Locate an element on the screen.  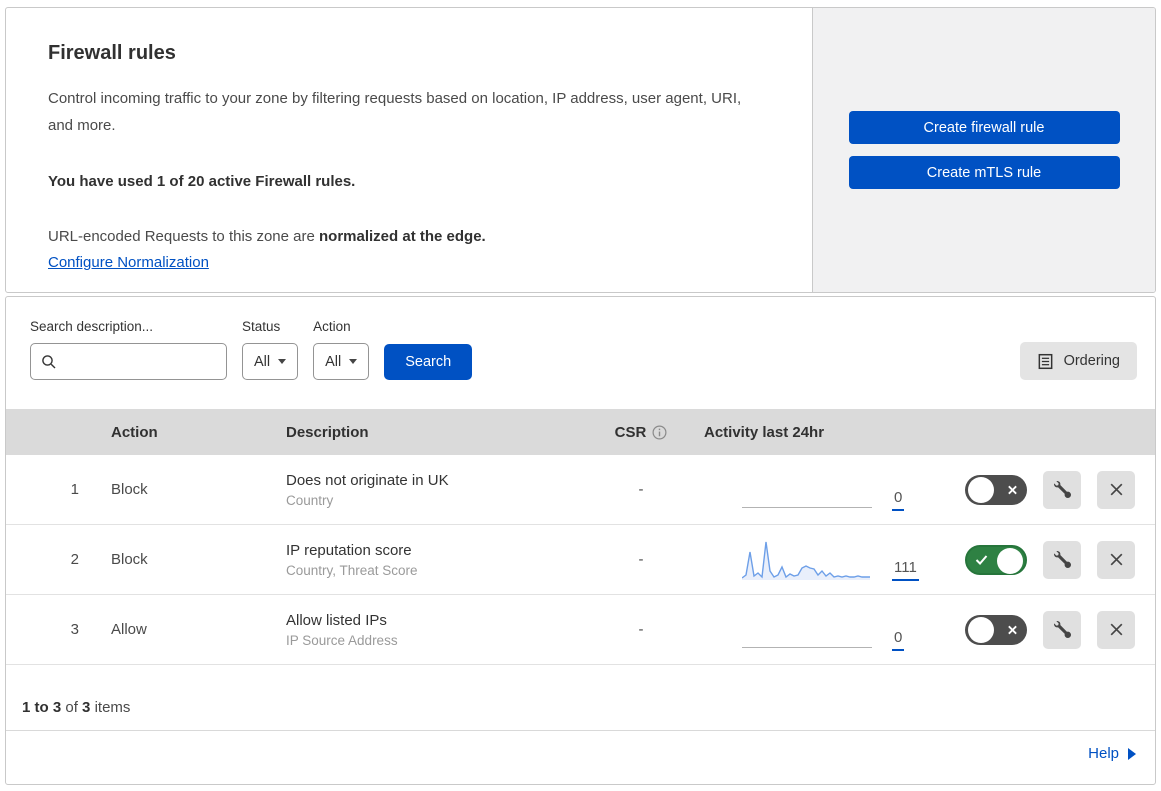
action-filter-value: All is located at coordinates (333, 361).